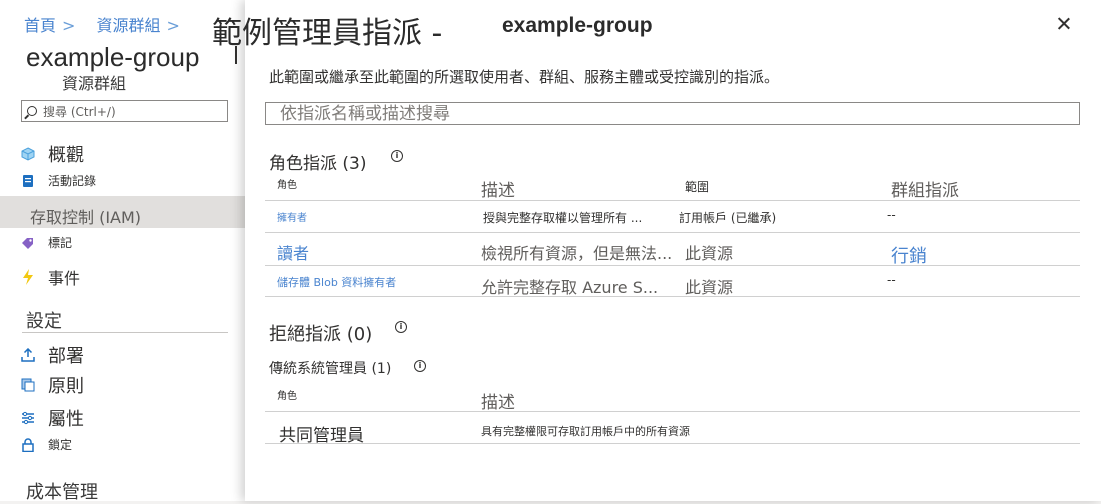 This screenshot has width=1101, height=504. What do you see at coordinates (124, 111) in the screenshot?
I see `blade-search-input: 搜尋 (Ctrl+/)` at bounding box center [124, 111].